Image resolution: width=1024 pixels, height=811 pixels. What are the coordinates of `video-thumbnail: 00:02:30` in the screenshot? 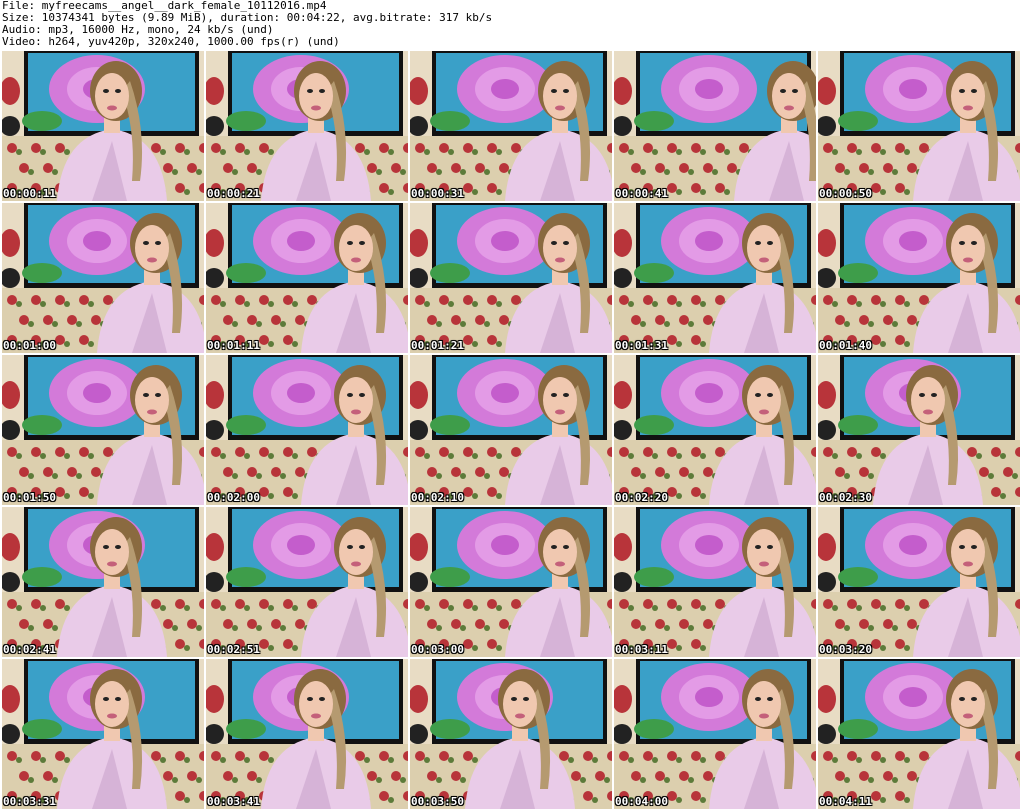 It's located at (919, 430).